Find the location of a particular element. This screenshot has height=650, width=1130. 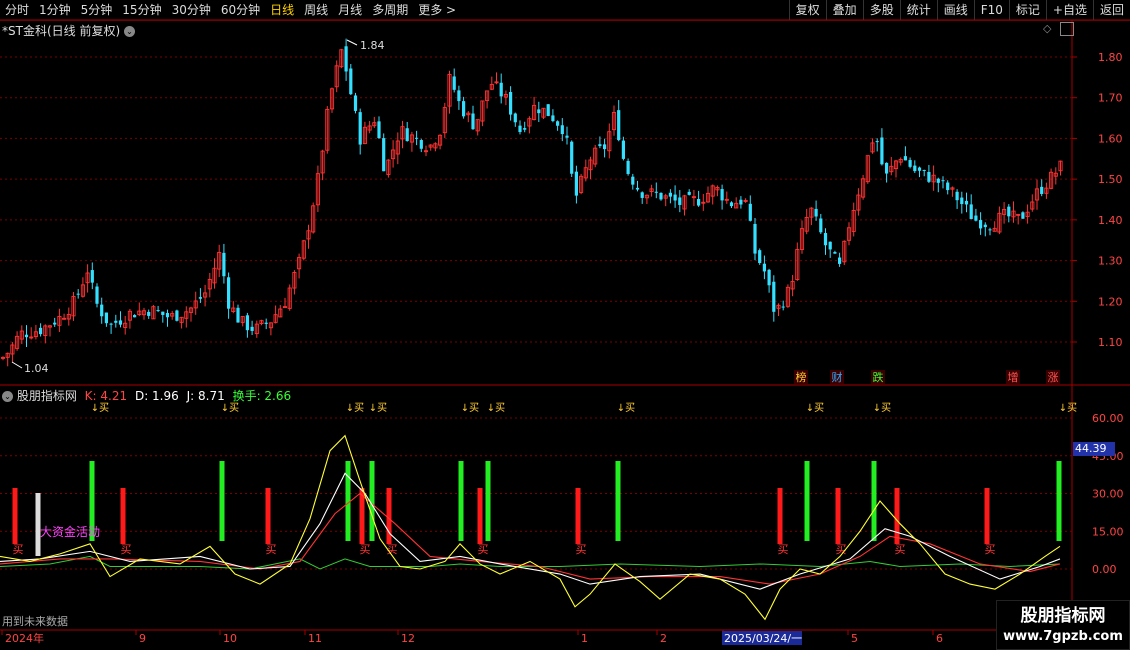

indicator-tick-label: 30.00 is located at coordinates (1108, 494).